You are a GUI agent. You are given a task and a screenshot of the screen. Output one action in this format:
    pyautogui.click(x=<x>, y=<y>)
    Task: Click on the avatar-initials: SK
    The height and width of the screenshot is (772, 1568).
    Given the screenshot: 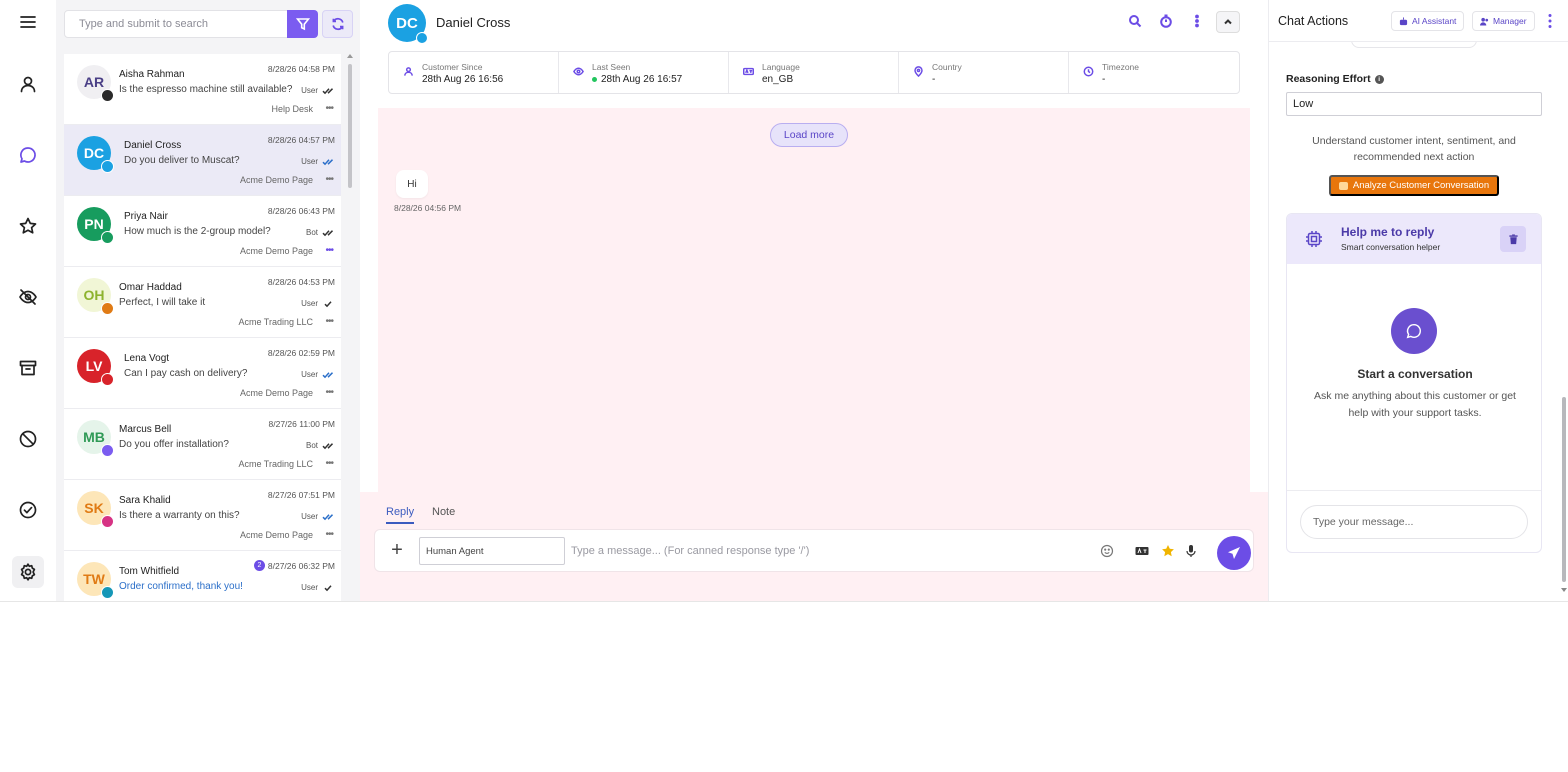 What is the action you would take?
    pyautogui.click(x=94, y=508)
    